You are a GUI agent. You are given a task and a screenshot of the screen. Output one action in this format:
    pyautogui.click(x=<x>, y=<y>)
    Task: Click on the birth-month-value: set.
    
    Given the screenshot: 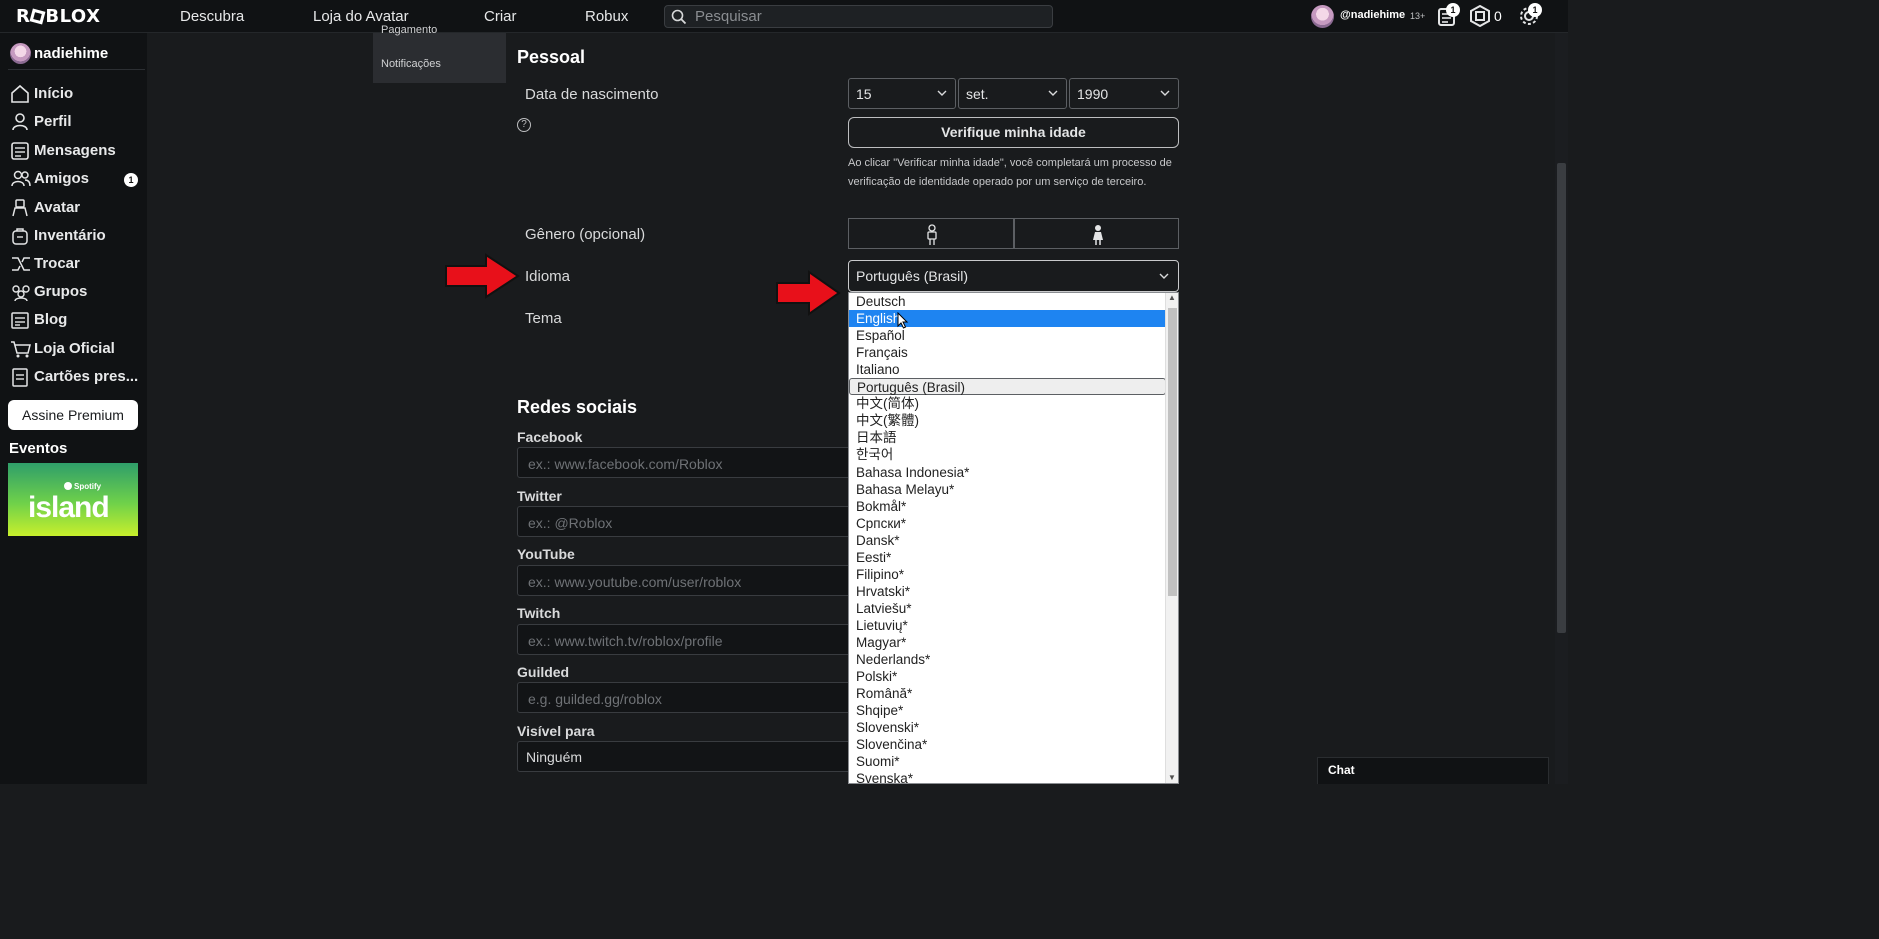 What is the action you would take?
    pyautogui.click(x=977, y=94)
    